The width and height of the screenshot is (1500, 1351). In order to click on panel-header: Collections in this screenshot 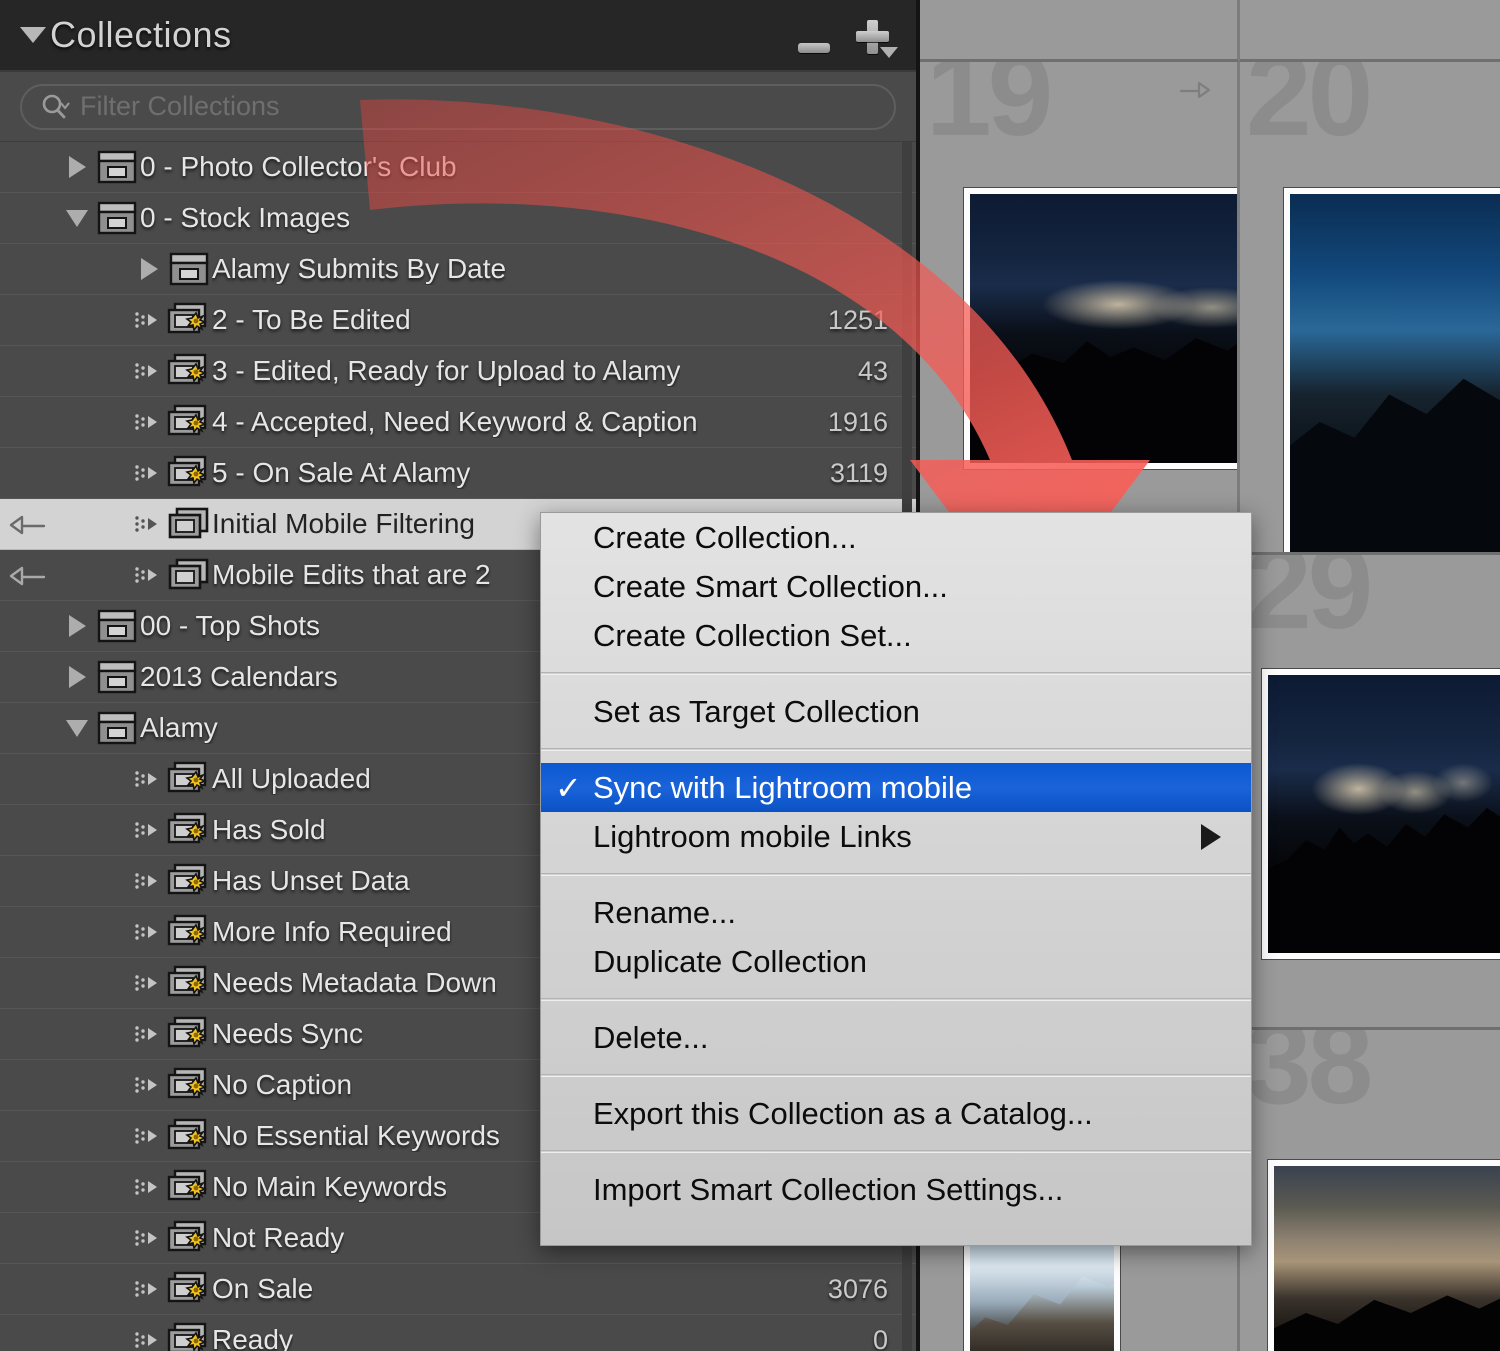, I will do `click(458, 36)`.